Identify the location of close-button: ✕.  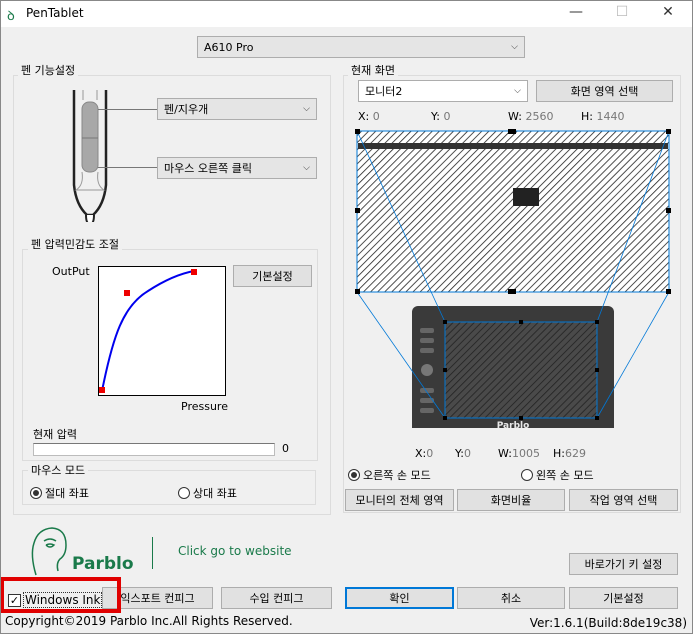
(668, 12).